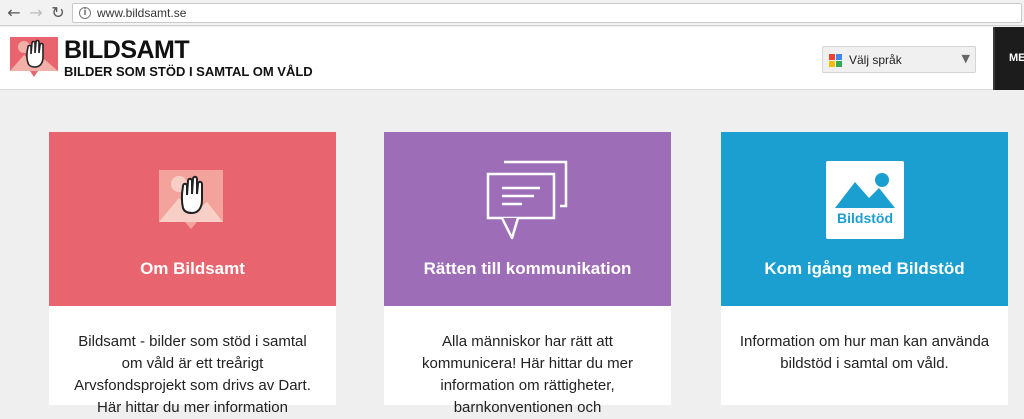 The height and width of the screenshot is (419, 1024). I want to click on chevron-down-icon: ▼, so click(965, 58).